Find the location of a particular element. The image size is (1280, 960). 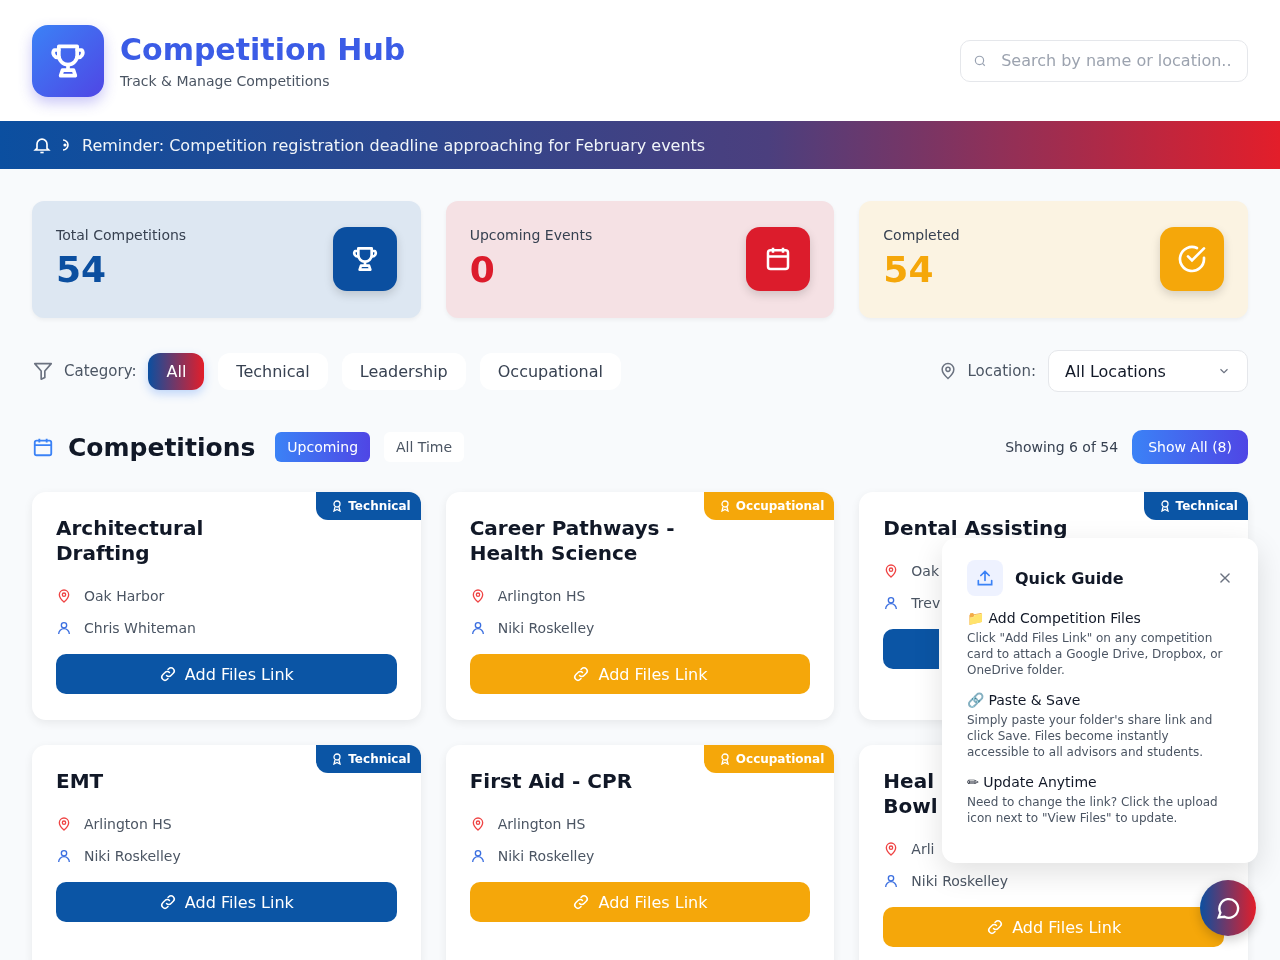

bell-icon is located at coordinates (42, 145).